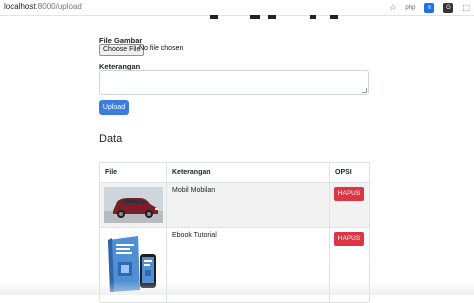  I want to click on description-textarea, so click(234, 82).